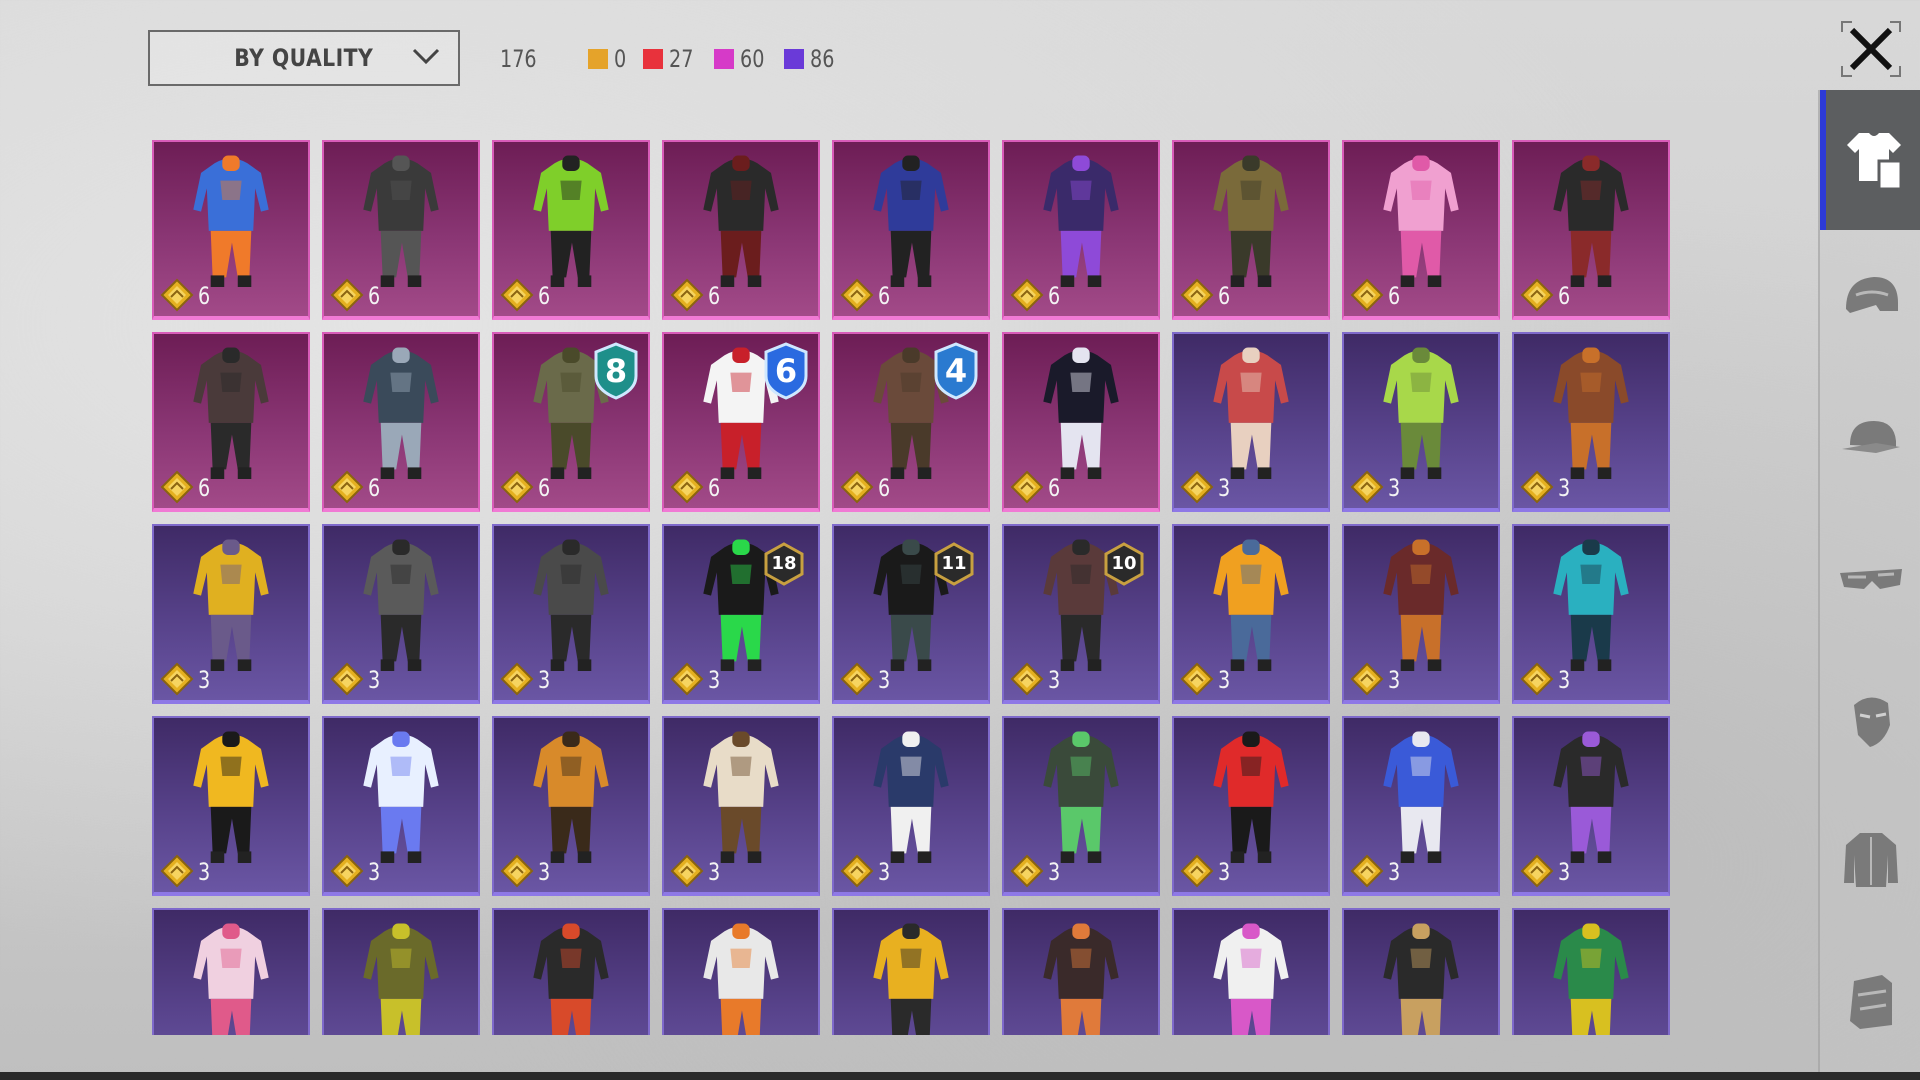 The height and width of the screenshot is (1080, 1920). Describe the element at coordinates (304, 58) in the screenshot. I see `sort-dropdown: BY QUALITY` at that location.